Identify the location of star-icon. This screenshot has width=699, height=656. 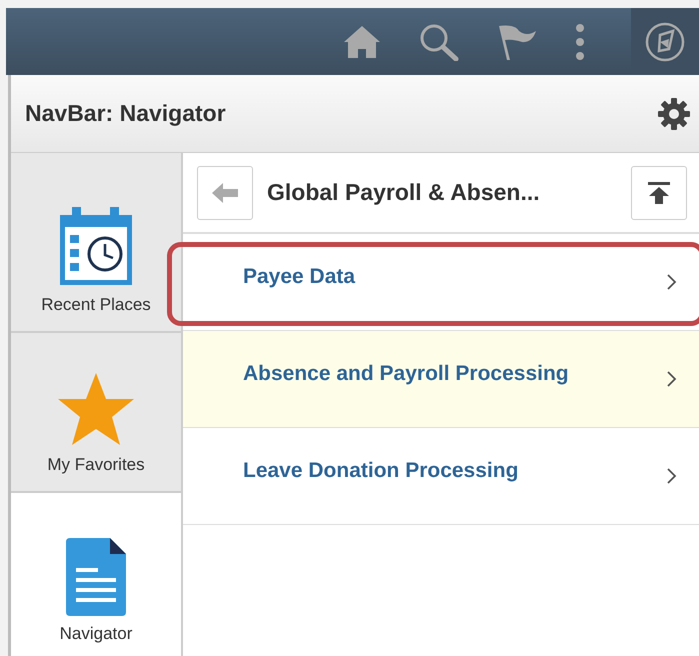
(96, 409).